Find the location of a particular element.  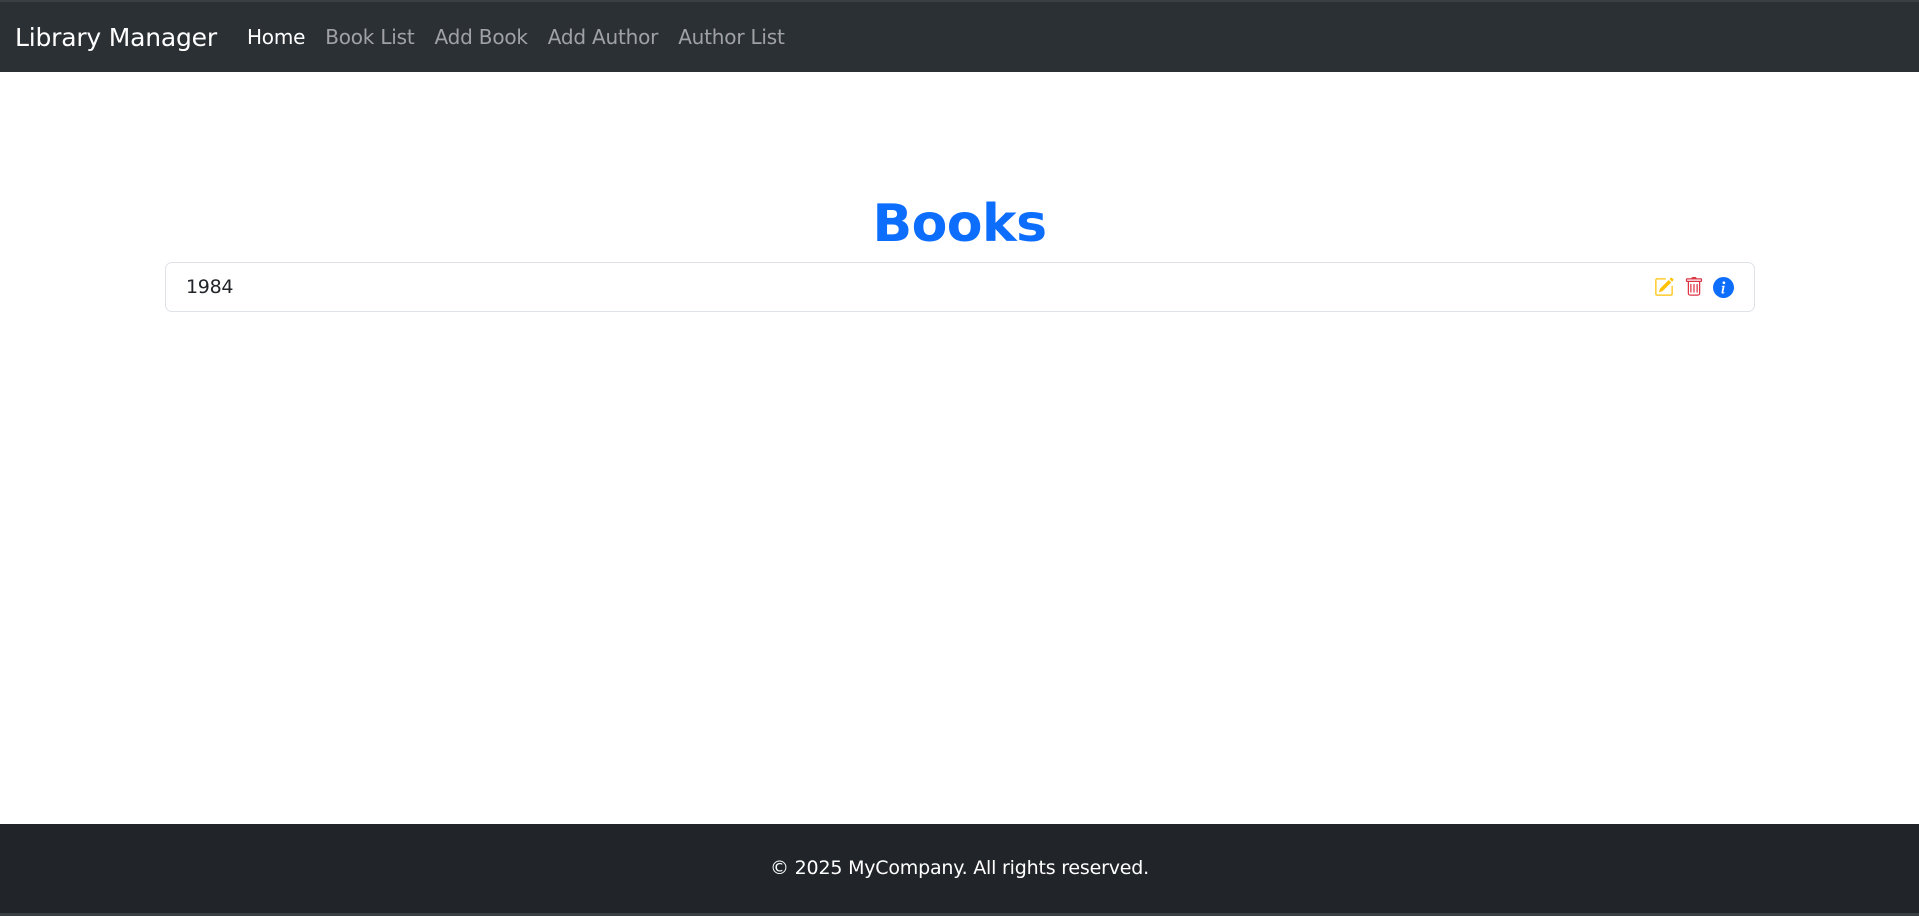

info-icon is located at coordinates (1723, 287).